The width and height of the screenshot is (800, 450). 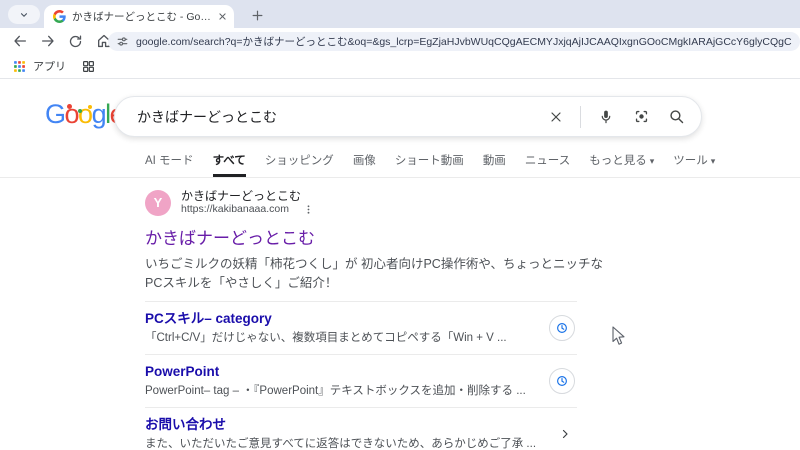 I want to click on grid-icon, so click(x=88, y=66).